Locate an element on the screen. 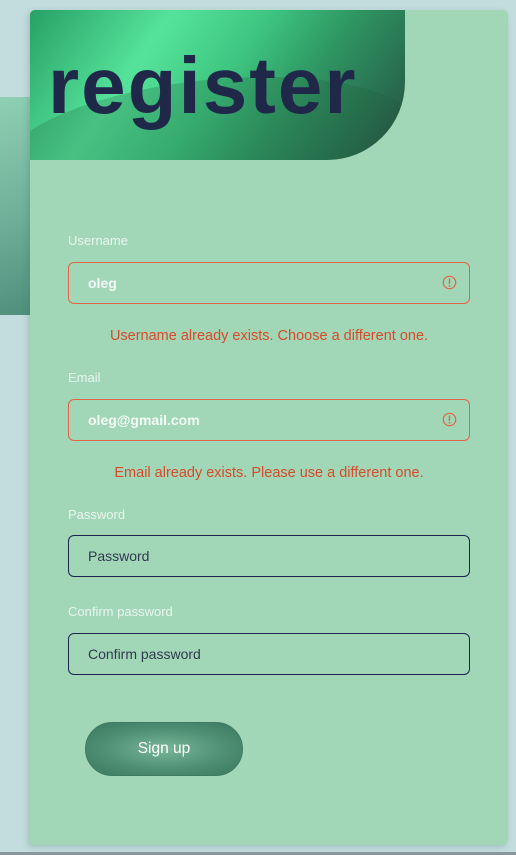 This screenshot has width=516, height=855. confirm-password-label: Confirm password is located at coordinates (120, 611).